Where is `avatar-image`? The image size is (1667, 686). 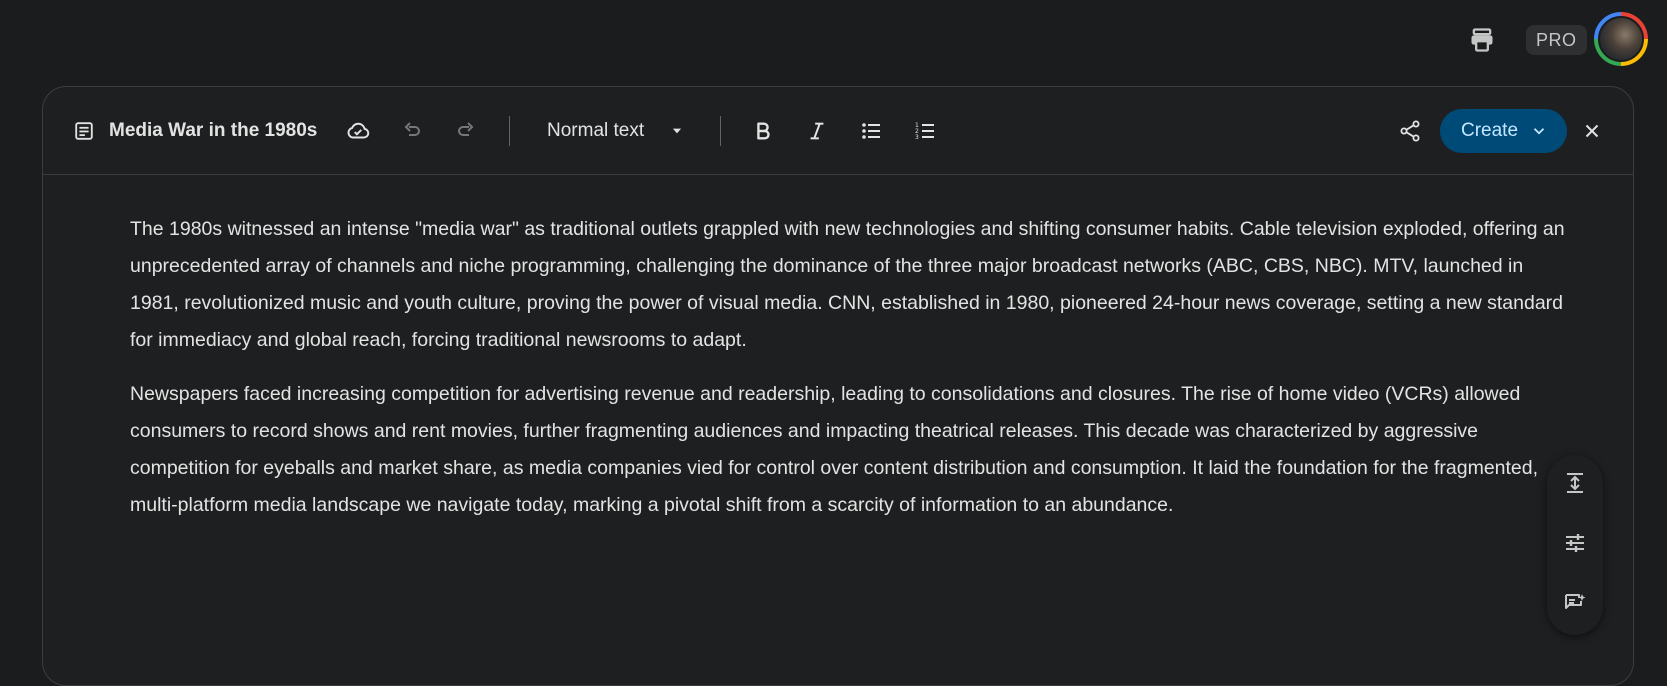 avatar-image is located at coordinates (1621, 39).